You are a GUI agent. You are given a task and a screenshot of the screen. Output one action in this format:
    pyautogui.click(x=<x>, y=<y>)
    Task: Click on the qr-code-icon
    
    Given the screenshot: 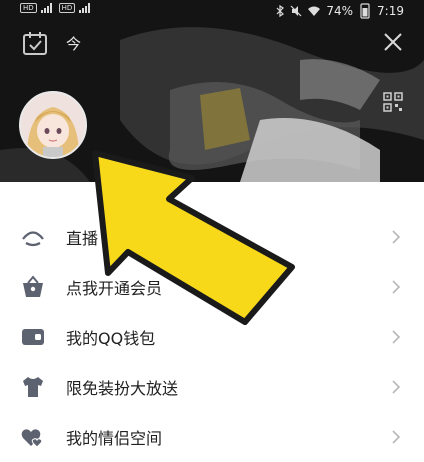 What is the action you would take?
    pyautogui.click(x=393, y=102)
    